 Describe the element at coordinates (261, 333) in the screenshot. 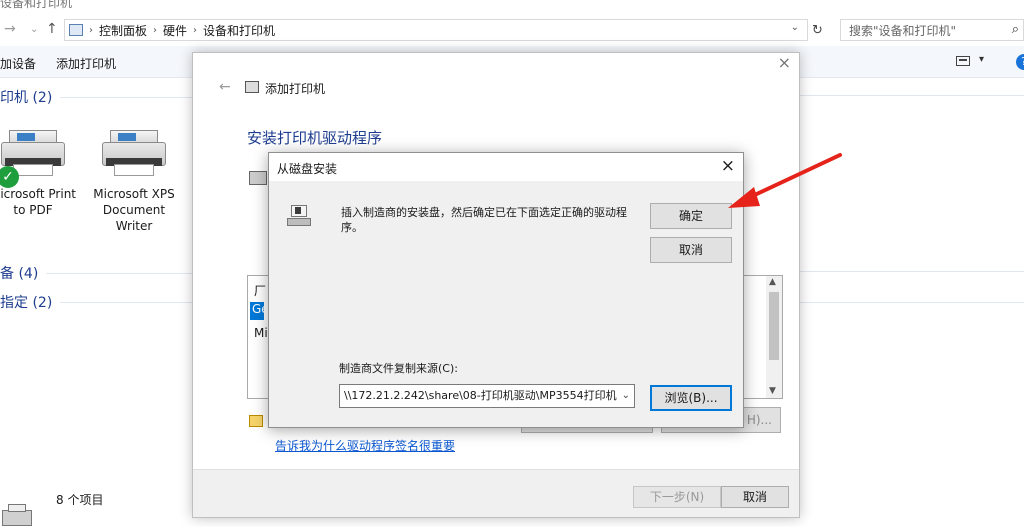

I see `list-item: Mi` at that location.